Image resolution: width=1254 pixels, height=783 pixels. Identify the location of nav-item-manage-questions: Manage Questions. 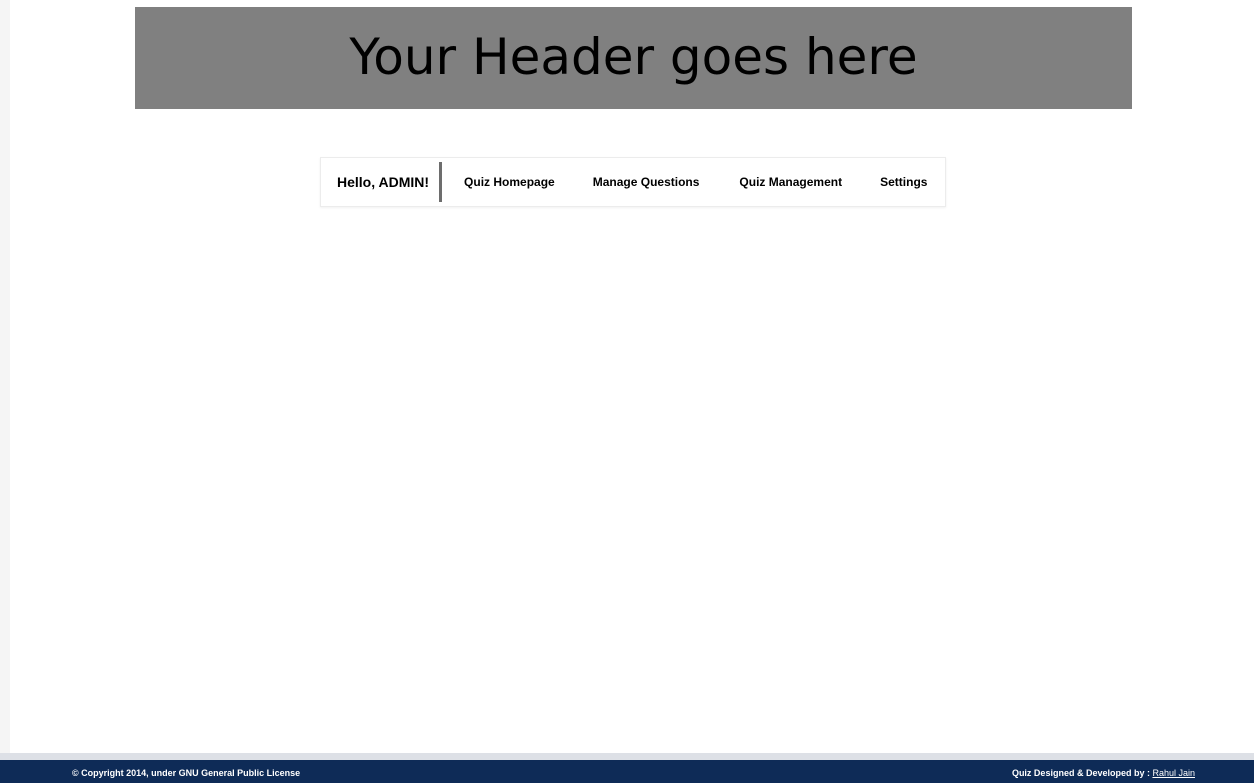
(646, 182).